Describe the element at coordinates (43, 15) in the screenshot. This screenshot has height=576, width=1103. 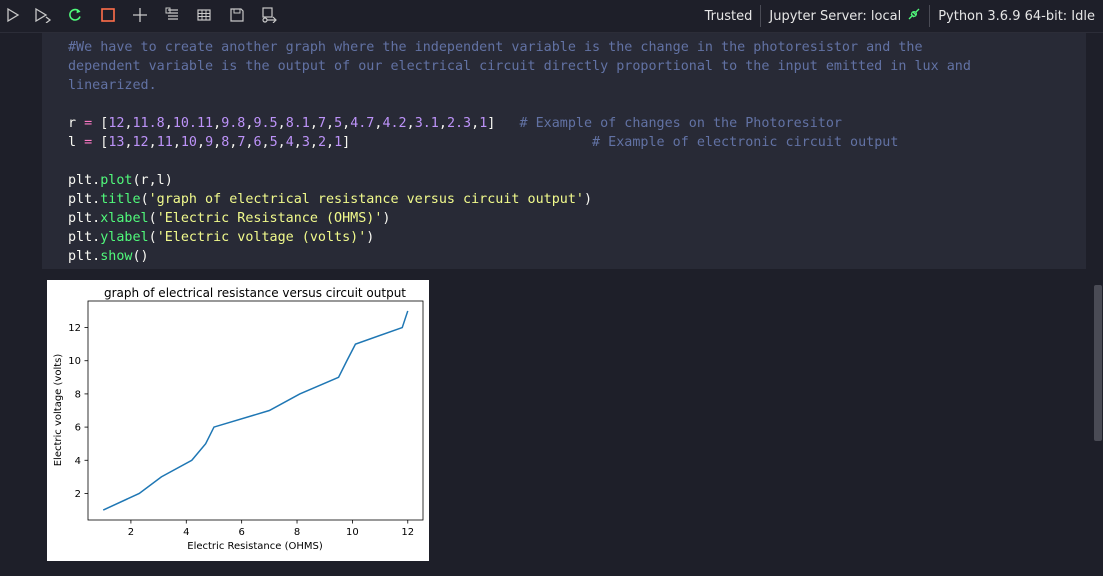
I see `run-all-icon` at that location.